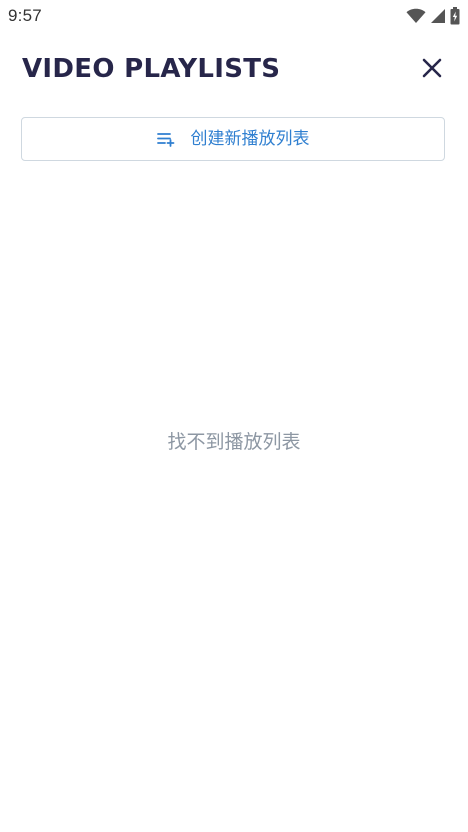 The height and width of the screenshot is (832, 468). Describe the element at coordinates (455, 16) in the screenshot. I see `battery-icon` at that location.